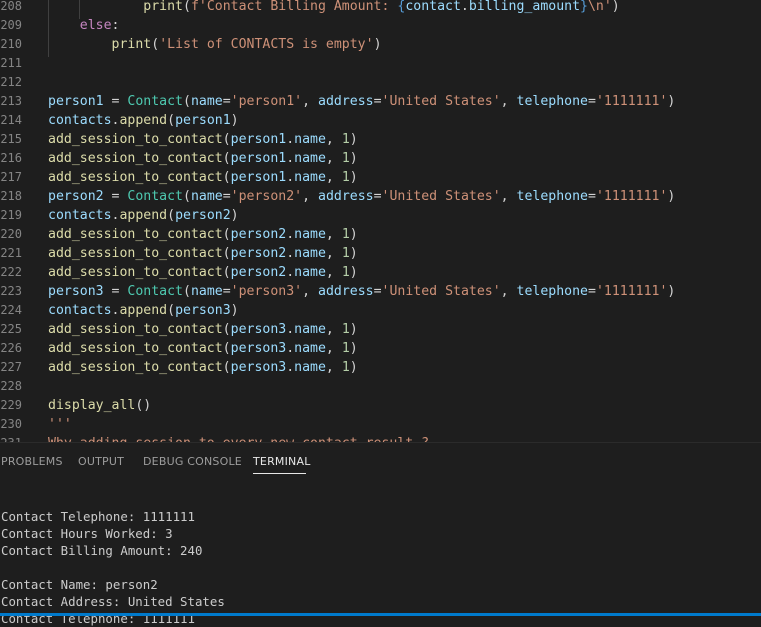 Image resolution: width=761 pixels, height=627 pixels. What do you see at coordinates (192, 461) in the screenshot?
I see `tab-debug-console: DEBUG CONSOLE` at bounding box center [192, 461].